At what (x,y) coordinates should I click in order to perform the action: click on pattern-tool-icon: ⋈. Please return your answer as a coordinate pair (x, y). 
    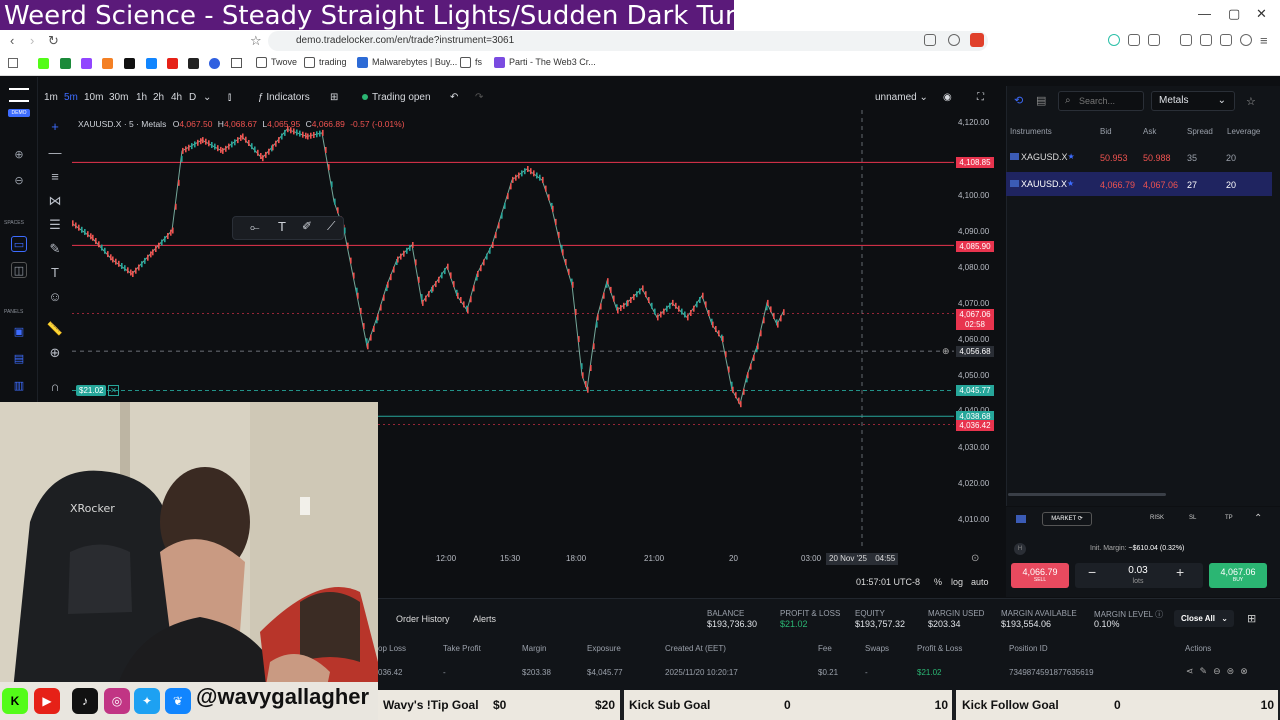
    Looking at the image, I should click on (55, 201).